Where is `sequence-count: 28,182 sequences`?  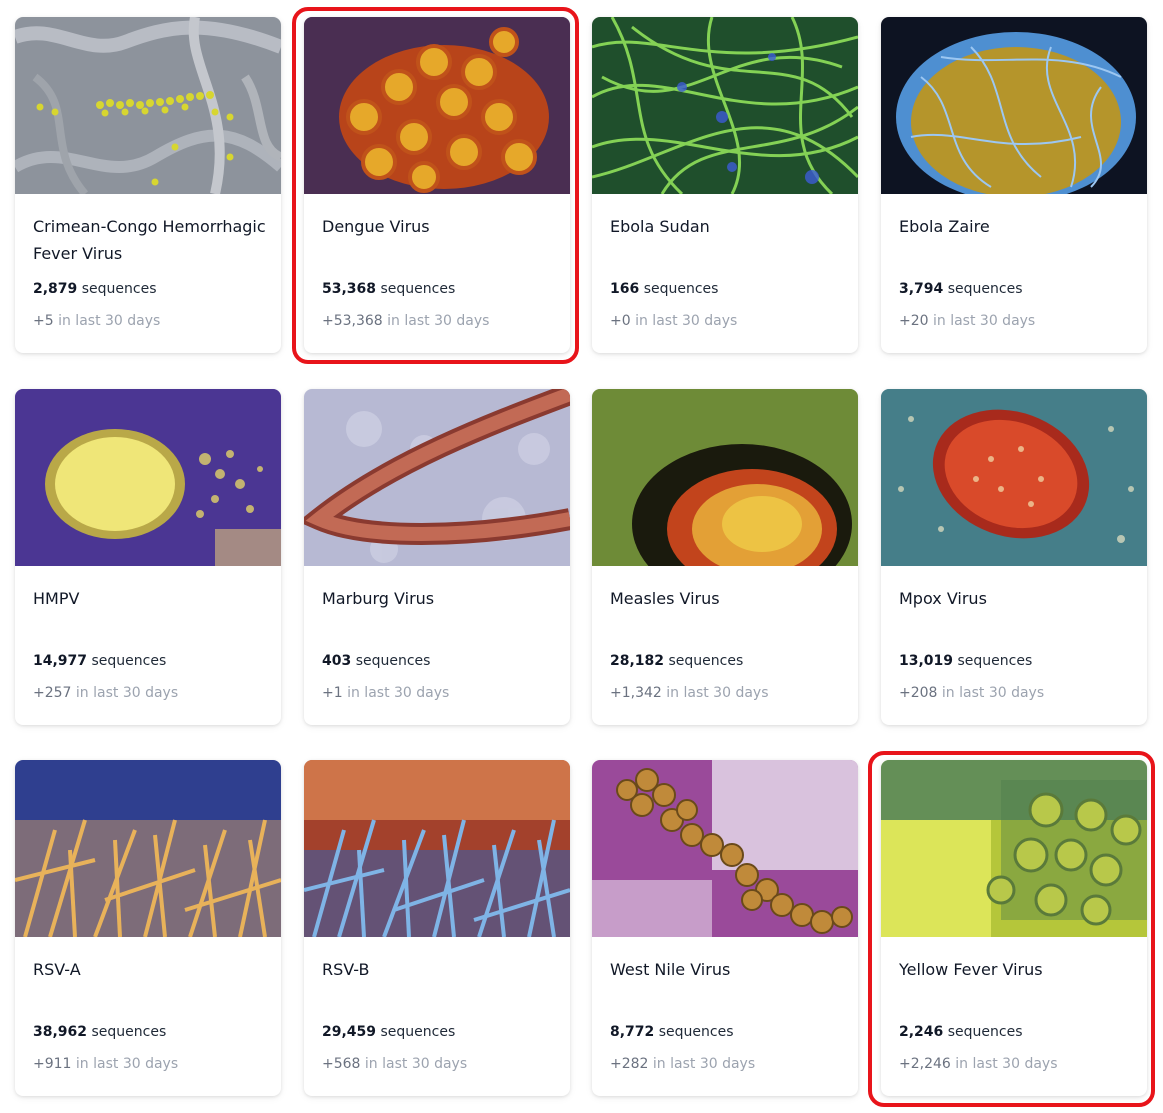 sequence-count: 28,182 sequences is located at coordinates (730, 661).